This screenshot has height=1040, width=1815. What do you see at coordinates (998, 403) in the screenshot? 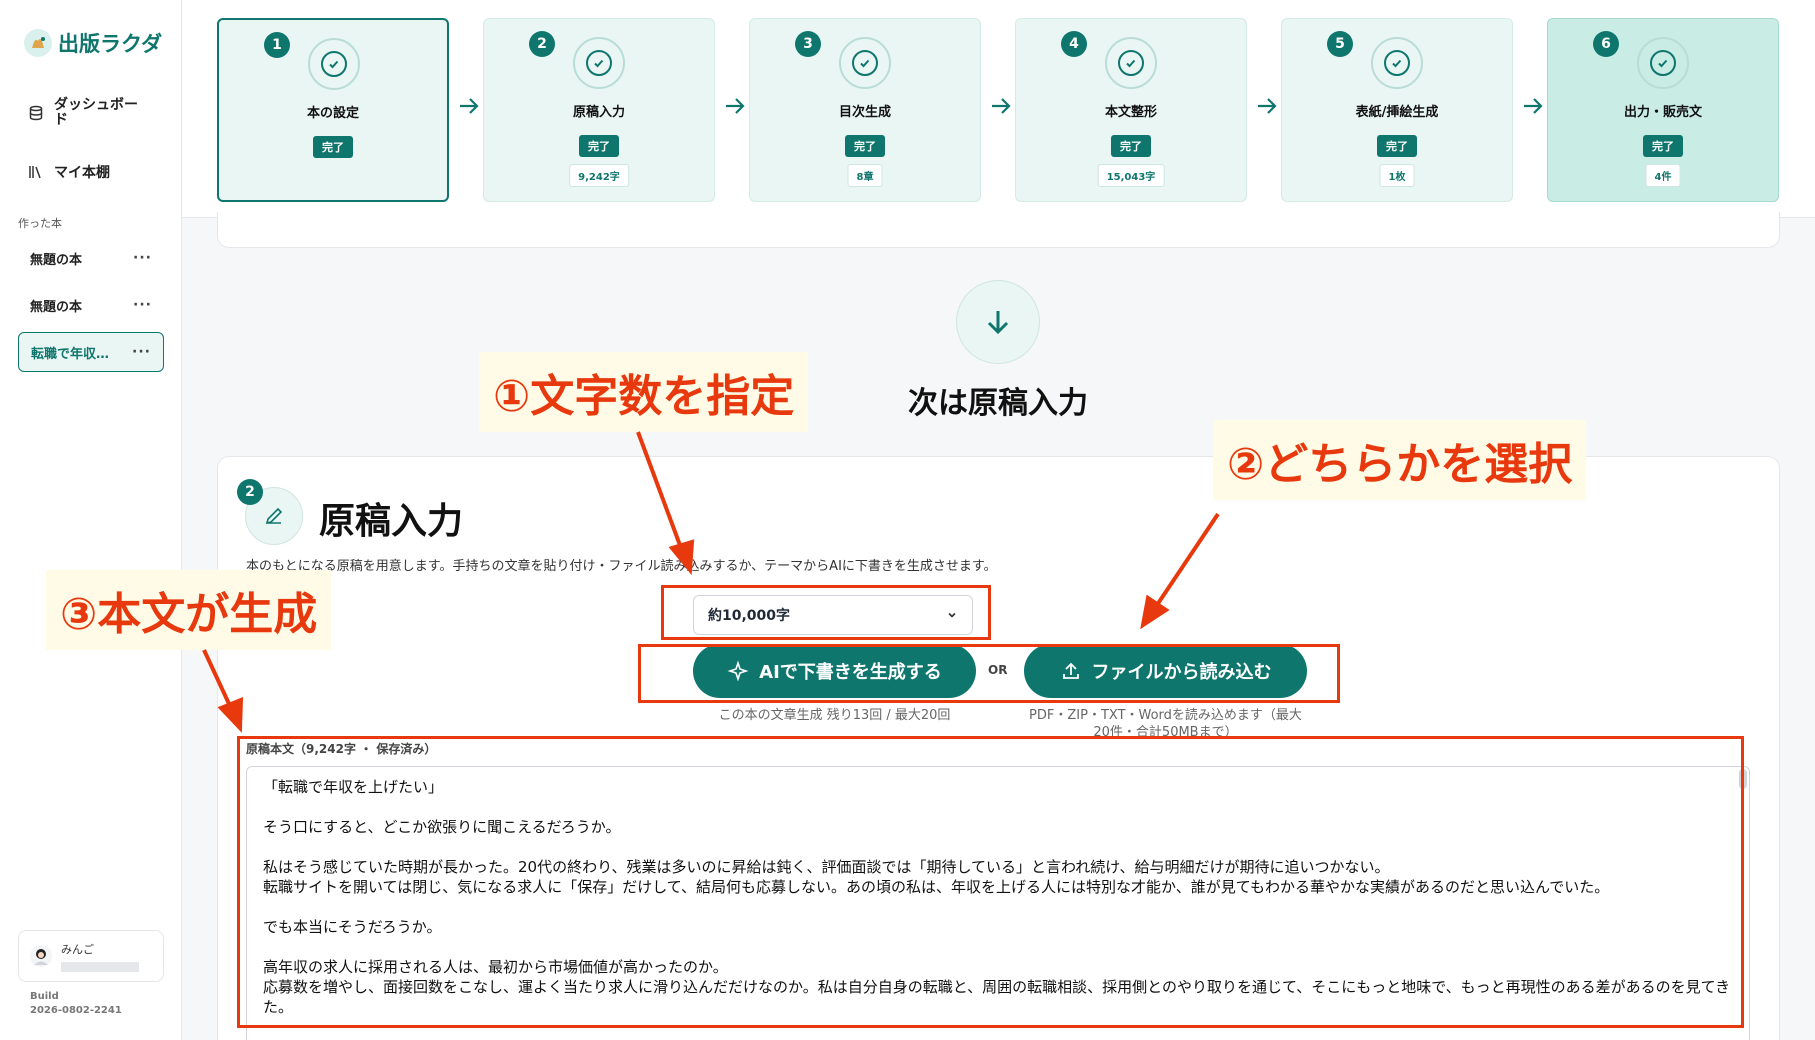
I see `next-step-title: 次は原稿入力` at bounding box center [998, 403].